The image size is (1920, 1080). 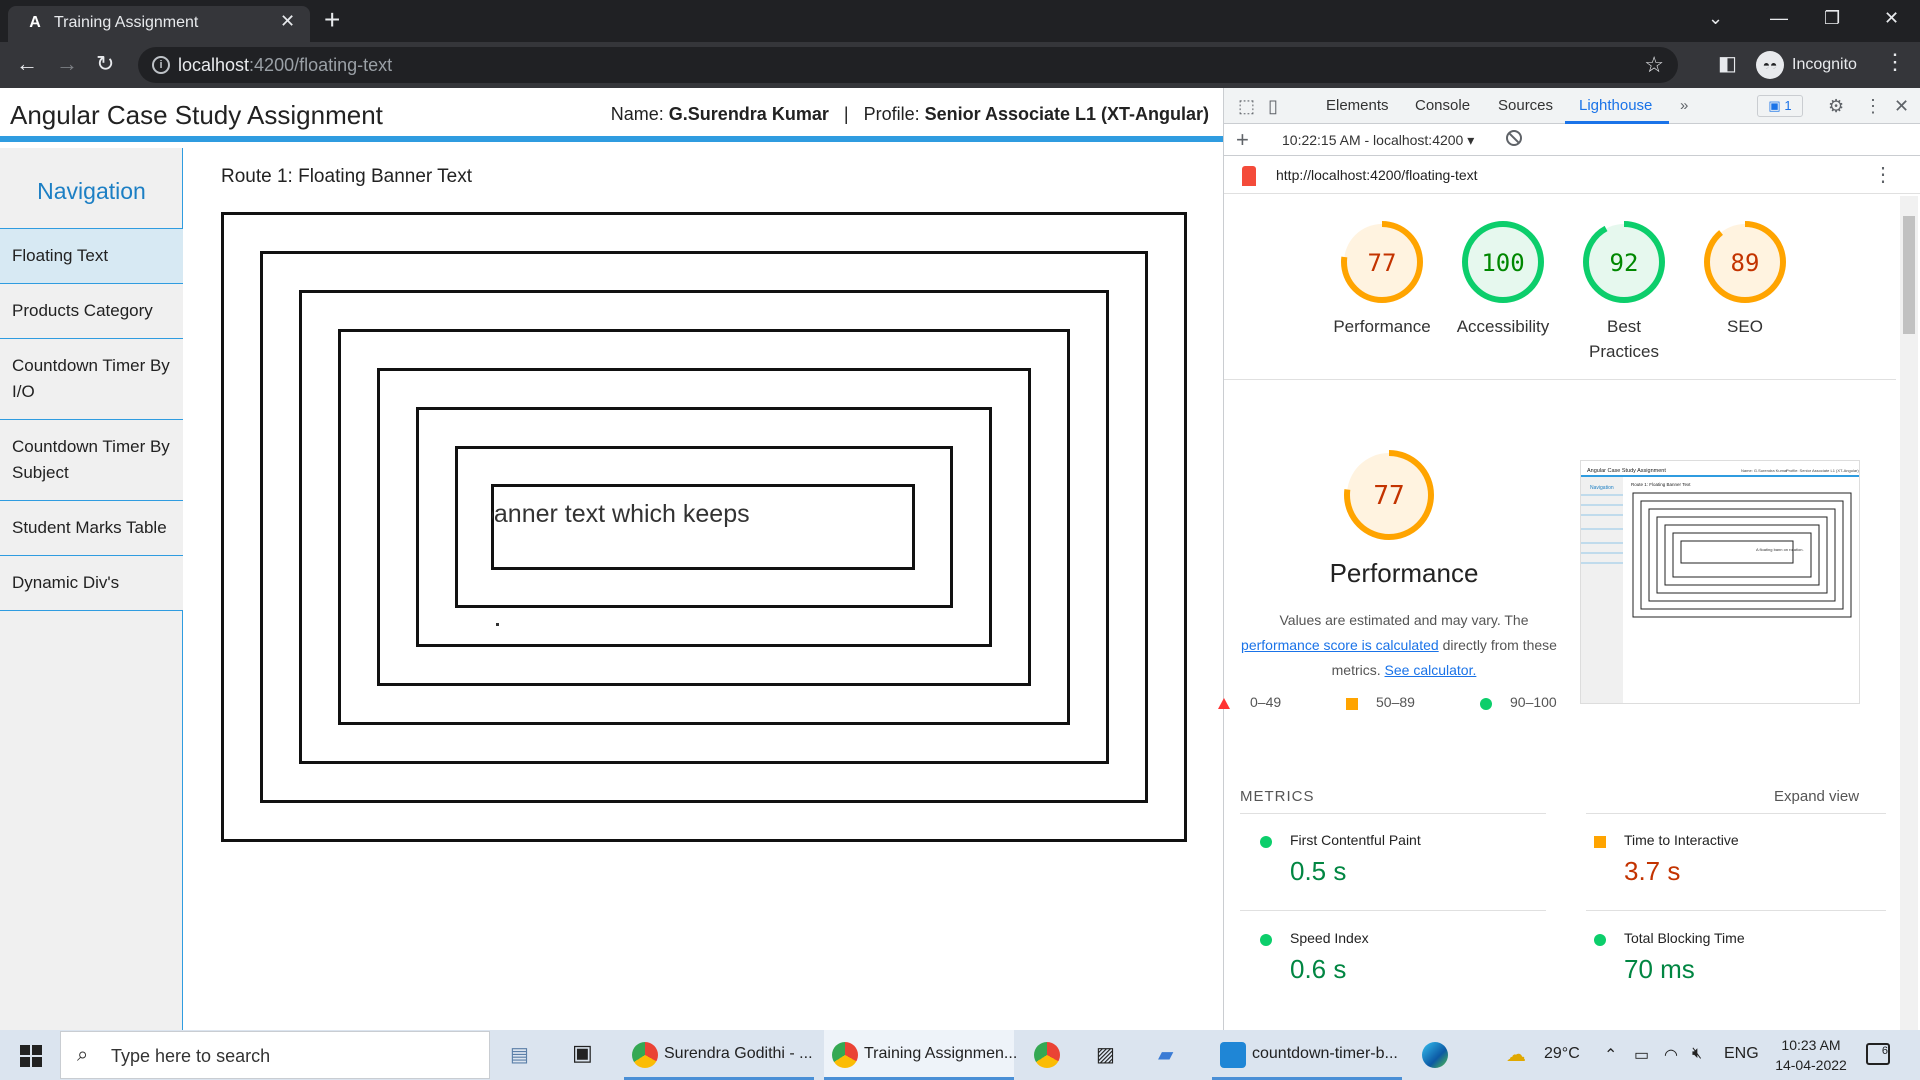 I want to click on wifi-icon: ◠, so click(x=1671, y=1055).